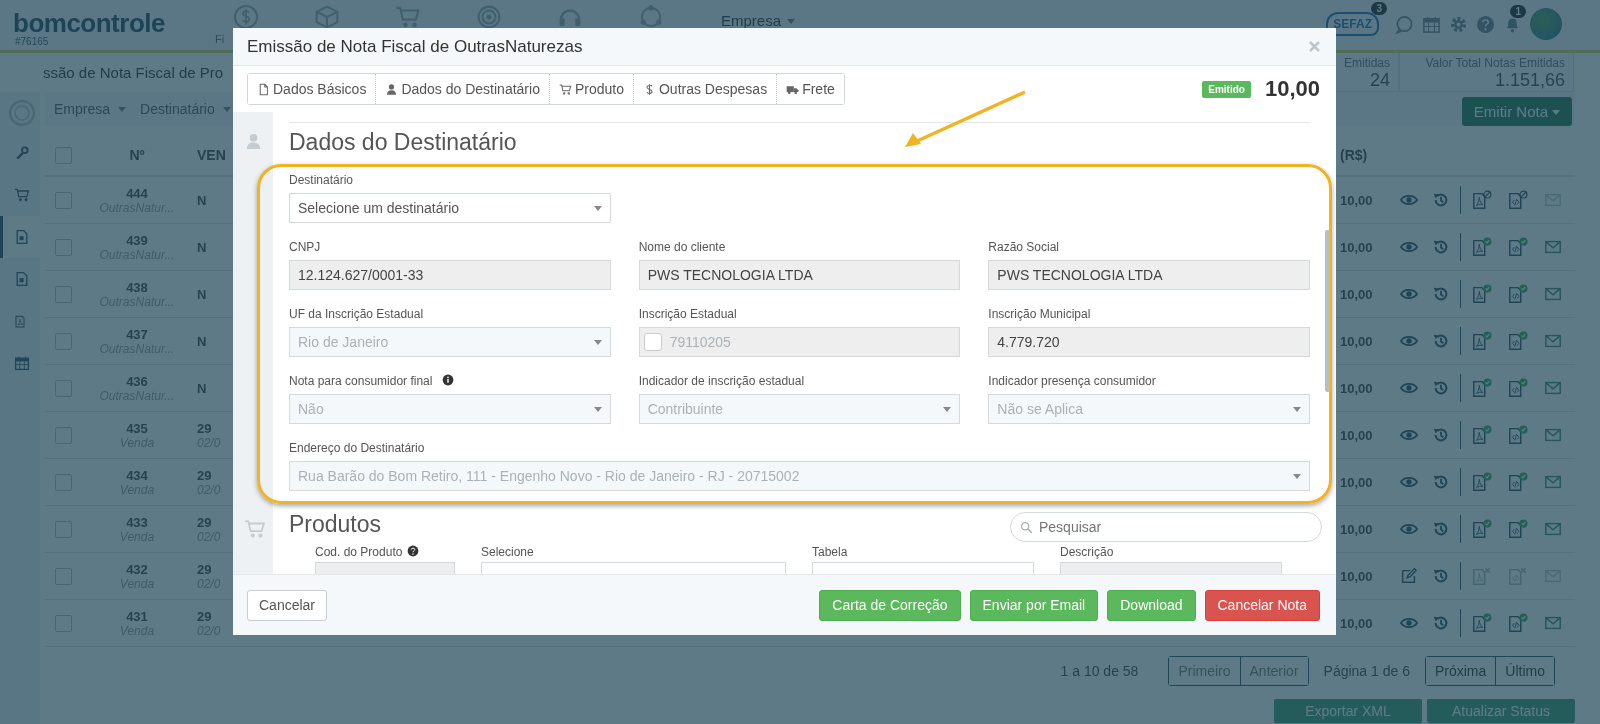  Describe the element at coordinates (137, 522) in the screenshot. I see `table-cell: 433` at that location.